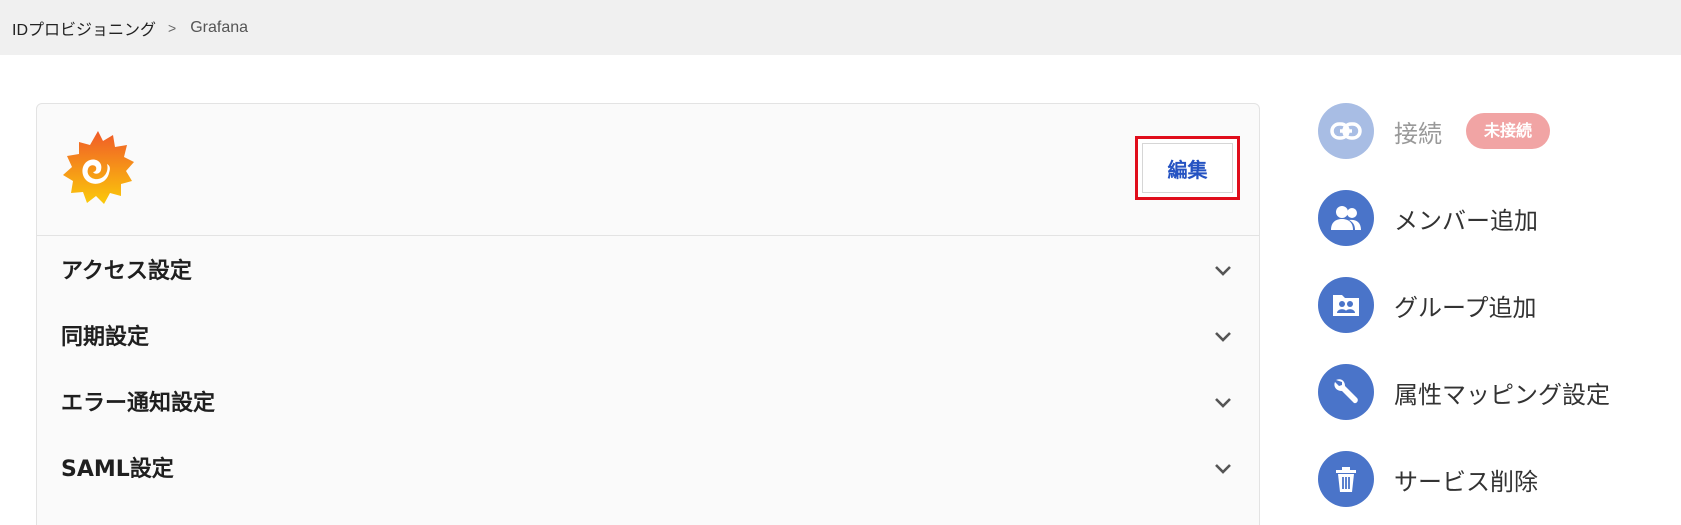 This screenshot has height=525, width=1681. I want to click on wrench-icon, so click(1346, 392).